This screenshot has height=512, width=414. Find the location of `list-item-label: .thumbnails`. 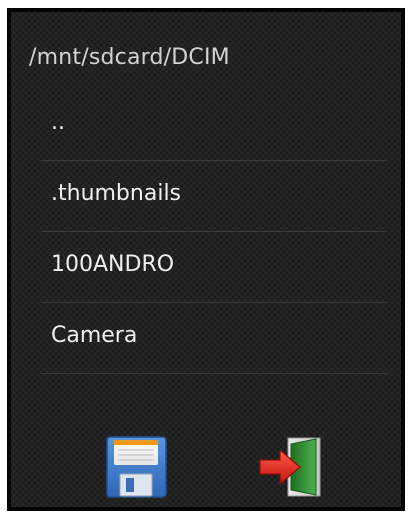

list-item-label: .thumbnails is located at coordinates (116, 193).